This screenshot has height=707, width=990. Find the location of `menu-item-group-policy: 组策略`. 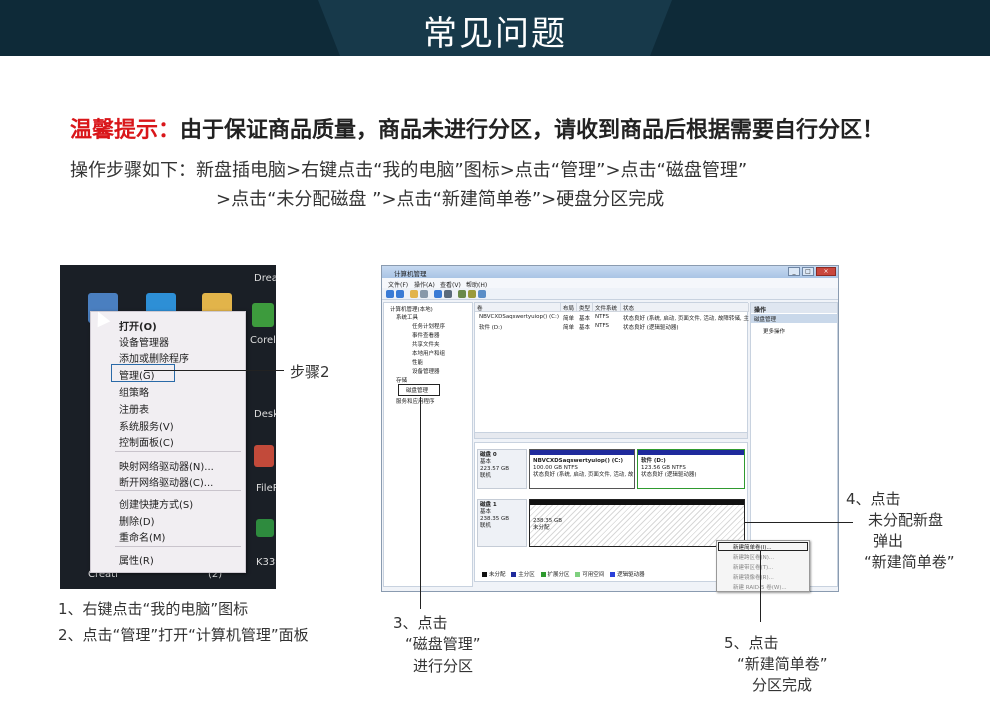

menu-item-group-policy: 组策略 is located at coordinates (134, 391).